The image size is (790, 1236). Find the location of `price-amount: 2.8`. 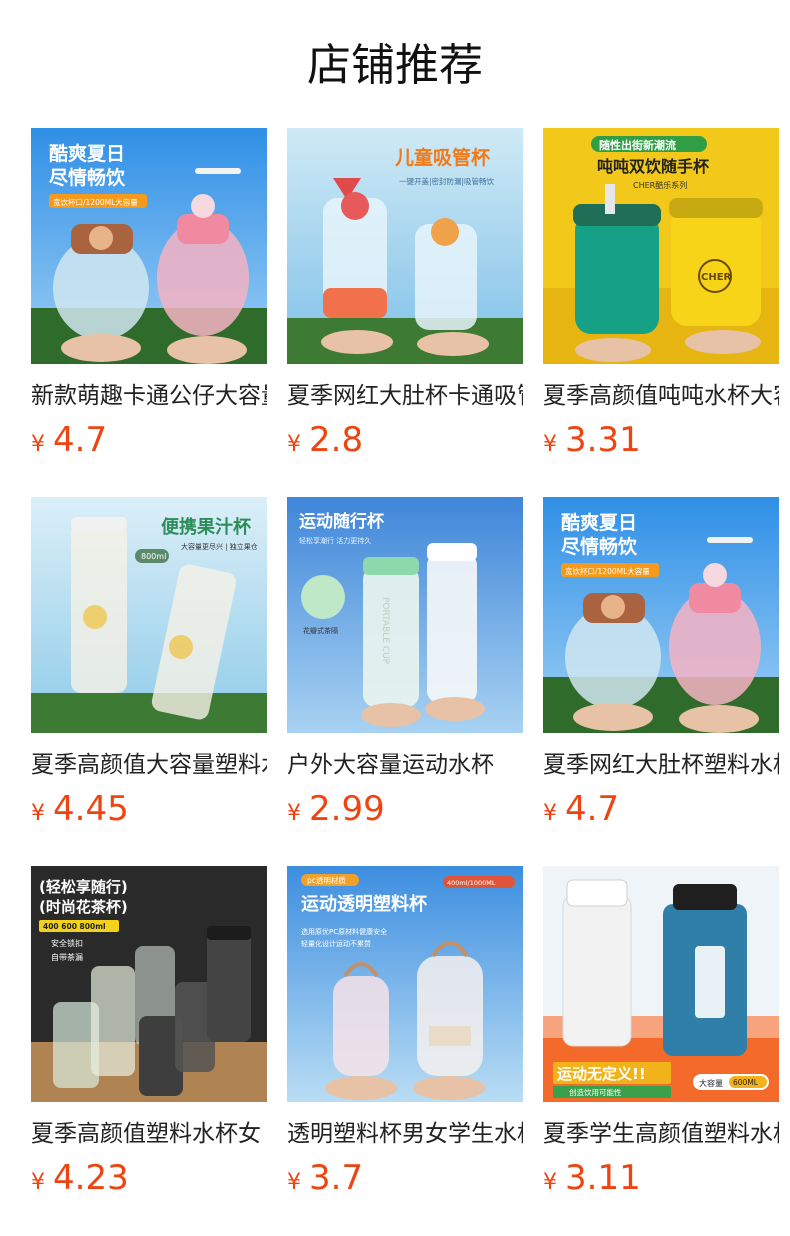

price-amount: 2.8 is located at coordinates (336, 440).